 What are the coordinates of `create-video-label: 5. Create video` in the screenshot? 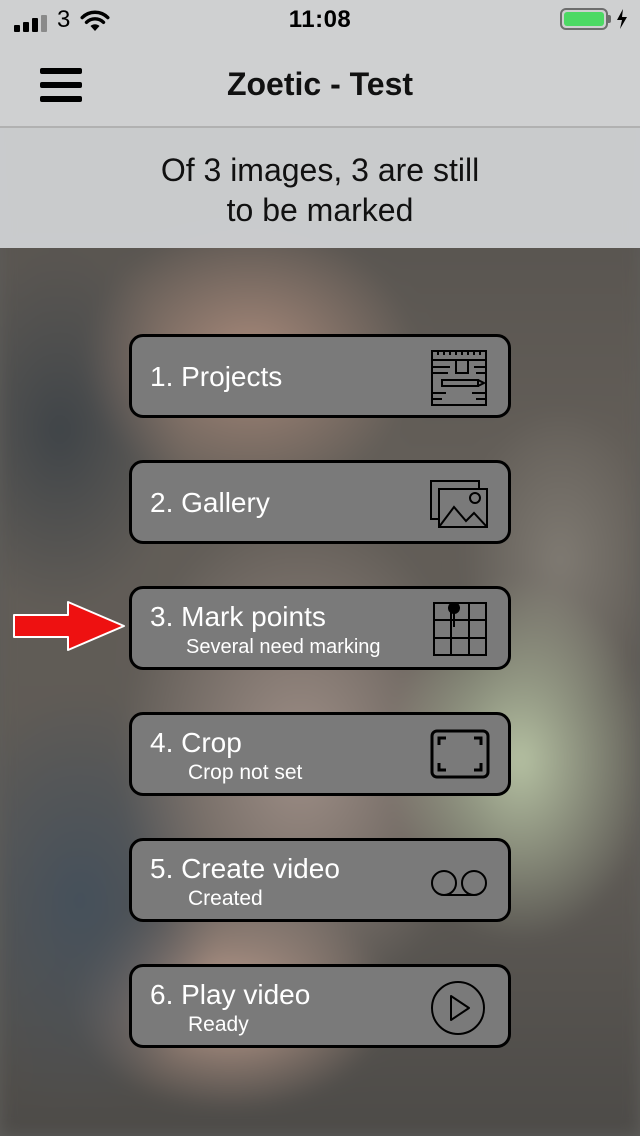 It's located at (245, 868).